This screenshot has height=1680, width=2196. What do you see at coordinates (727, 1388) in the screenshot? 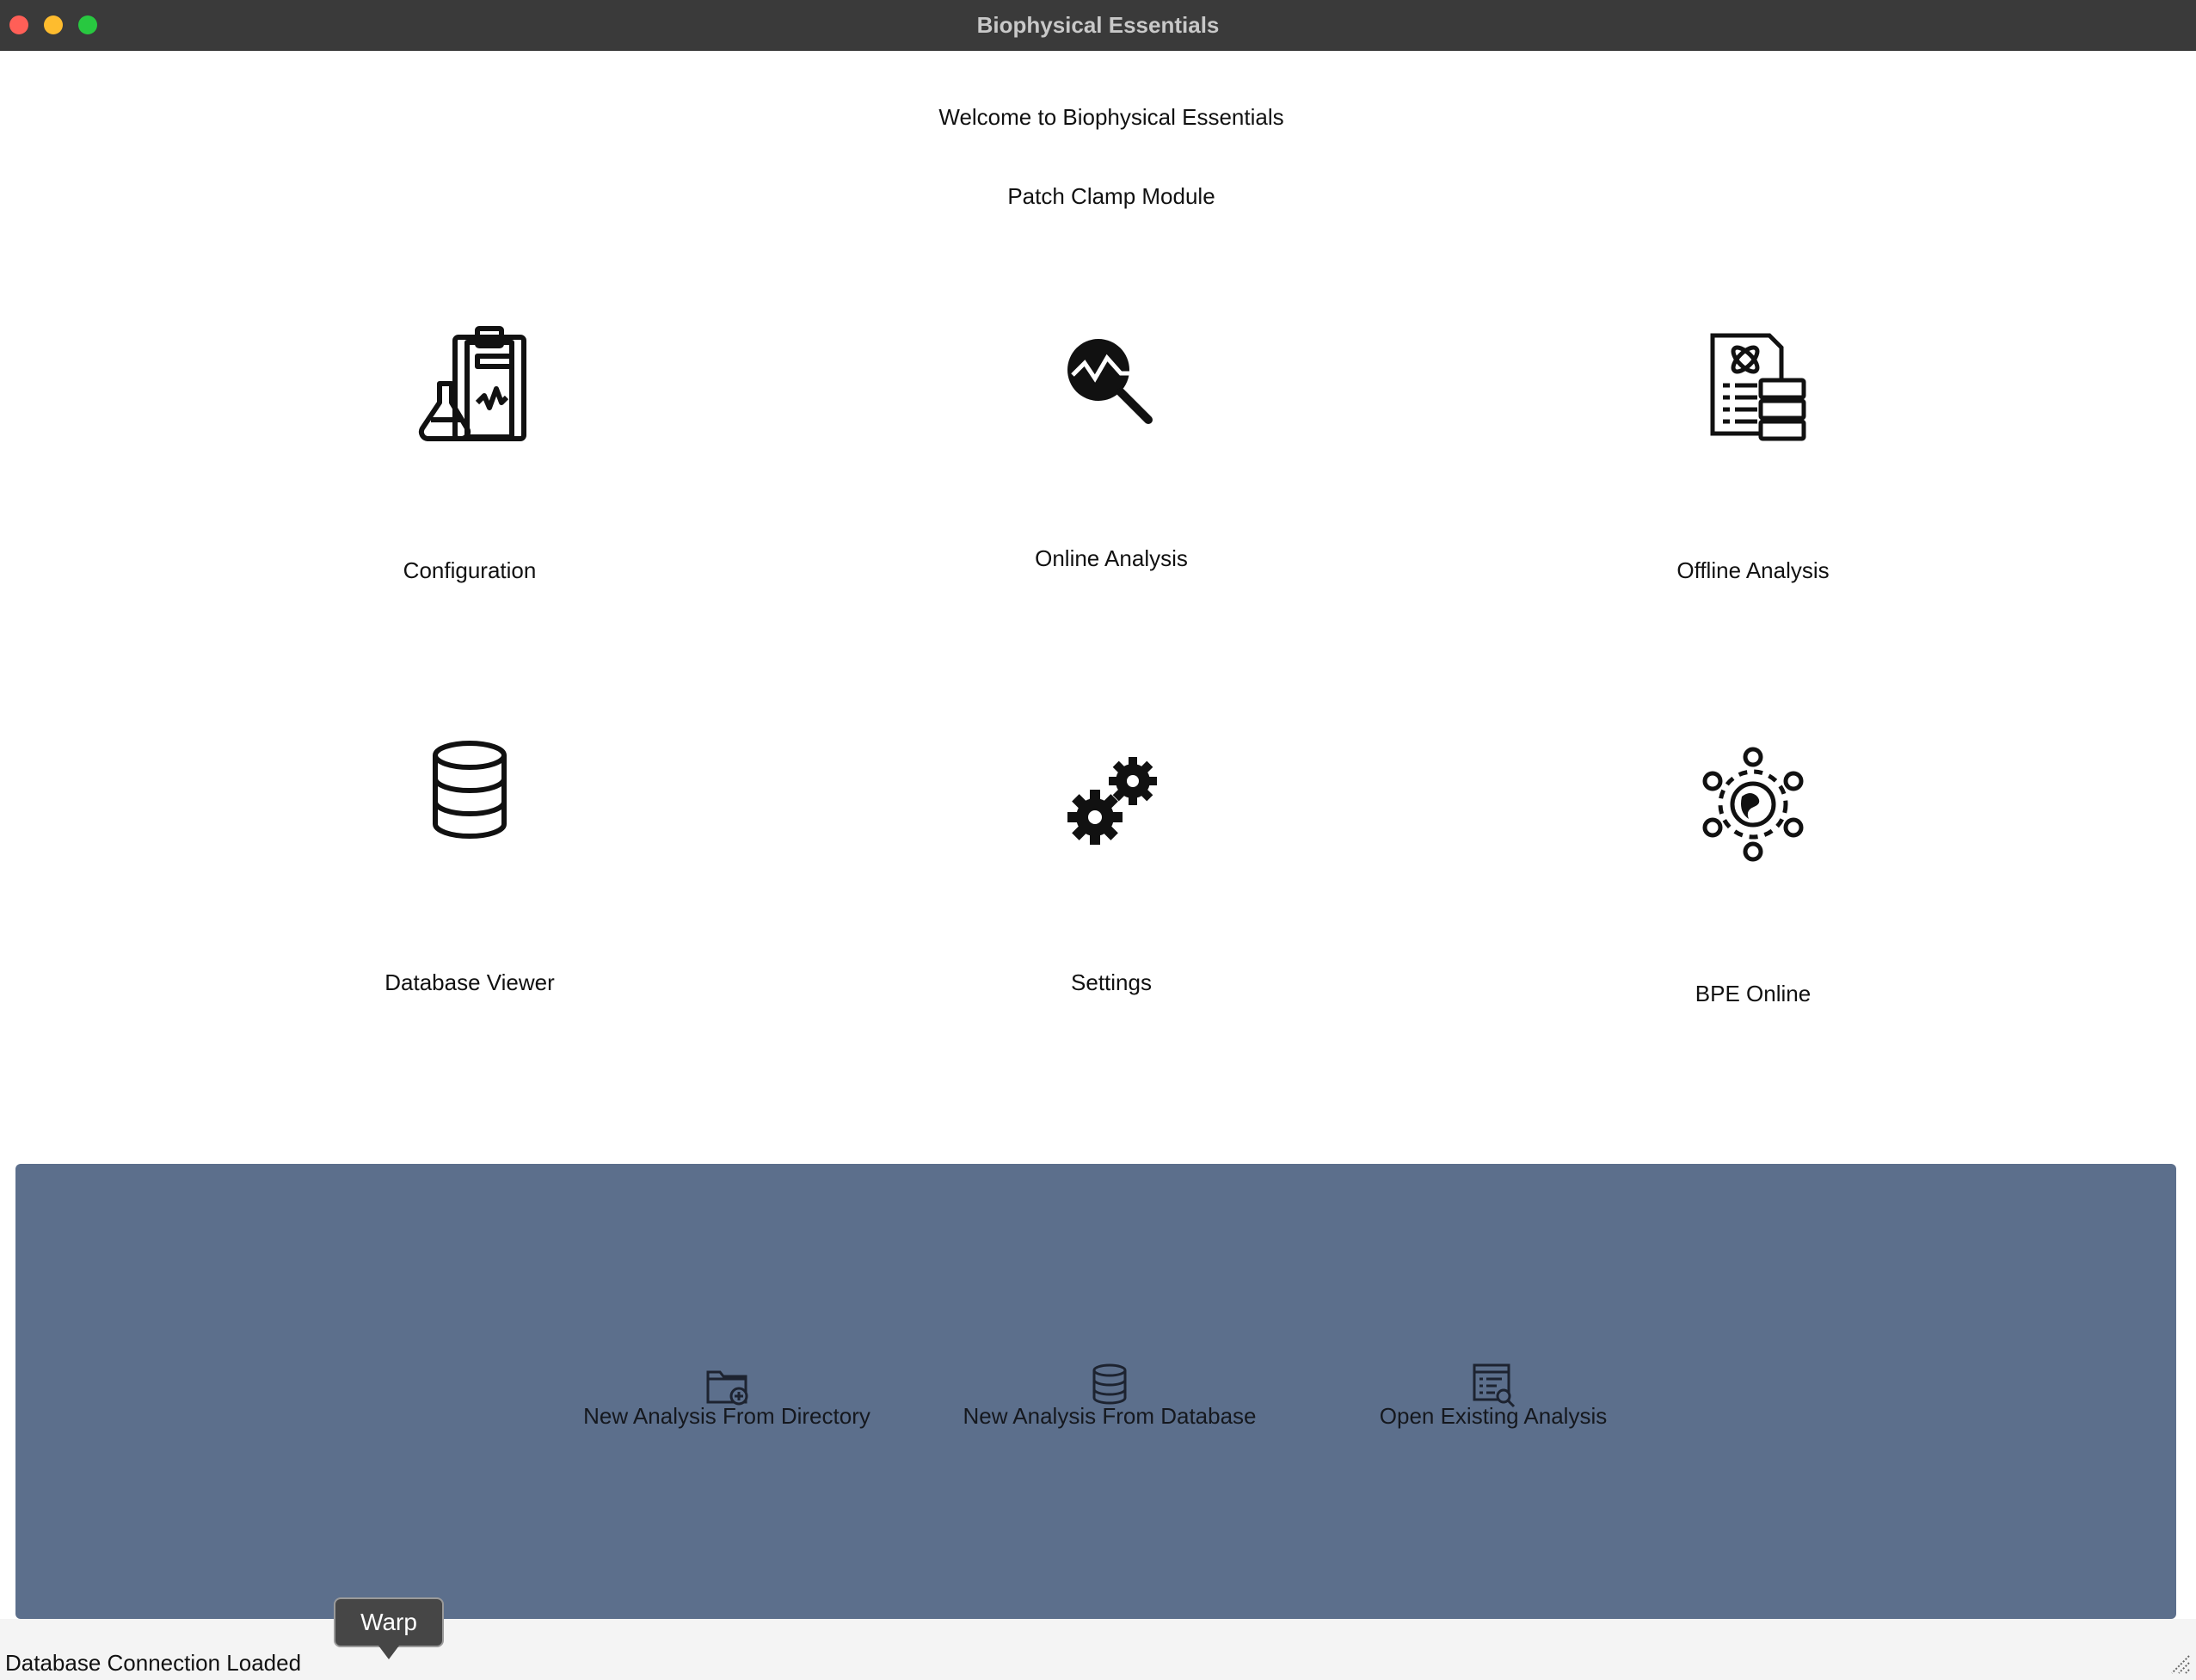
I see `folder-add-icon` at bounding box center [727, 1388].